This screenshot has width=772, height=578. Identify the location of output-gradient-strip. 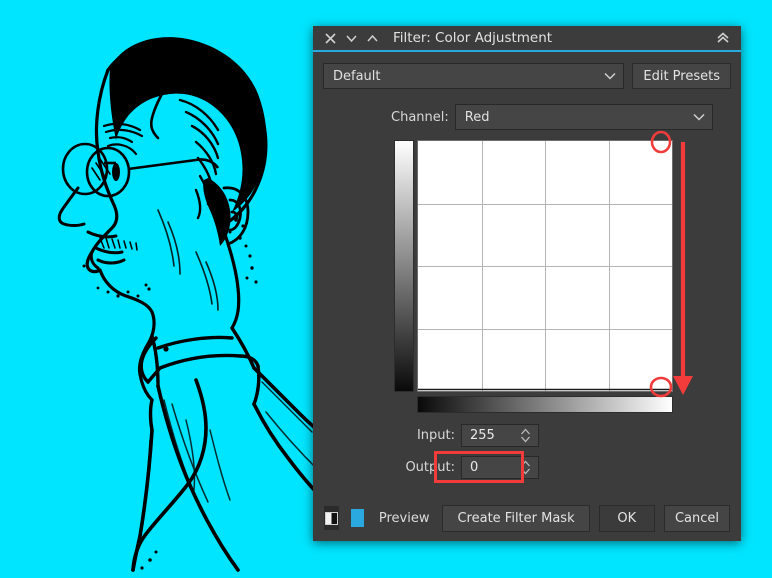
(404, 266).